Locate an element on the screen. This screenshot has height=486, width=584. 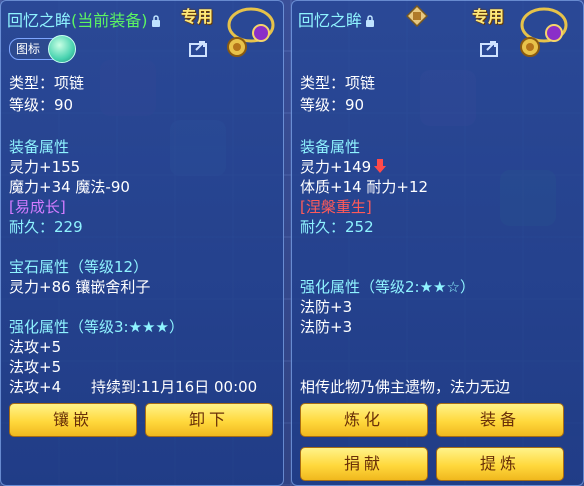
extract-button: 提炼 is located at coordinates (500, 464).